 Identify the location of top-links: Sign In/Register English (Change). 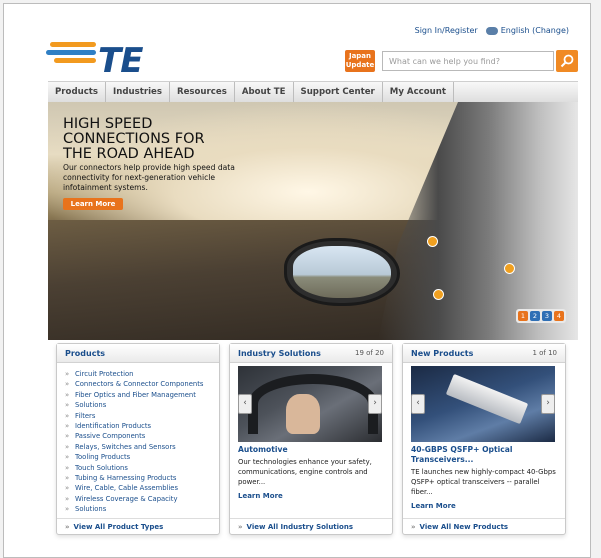
(492, 30).